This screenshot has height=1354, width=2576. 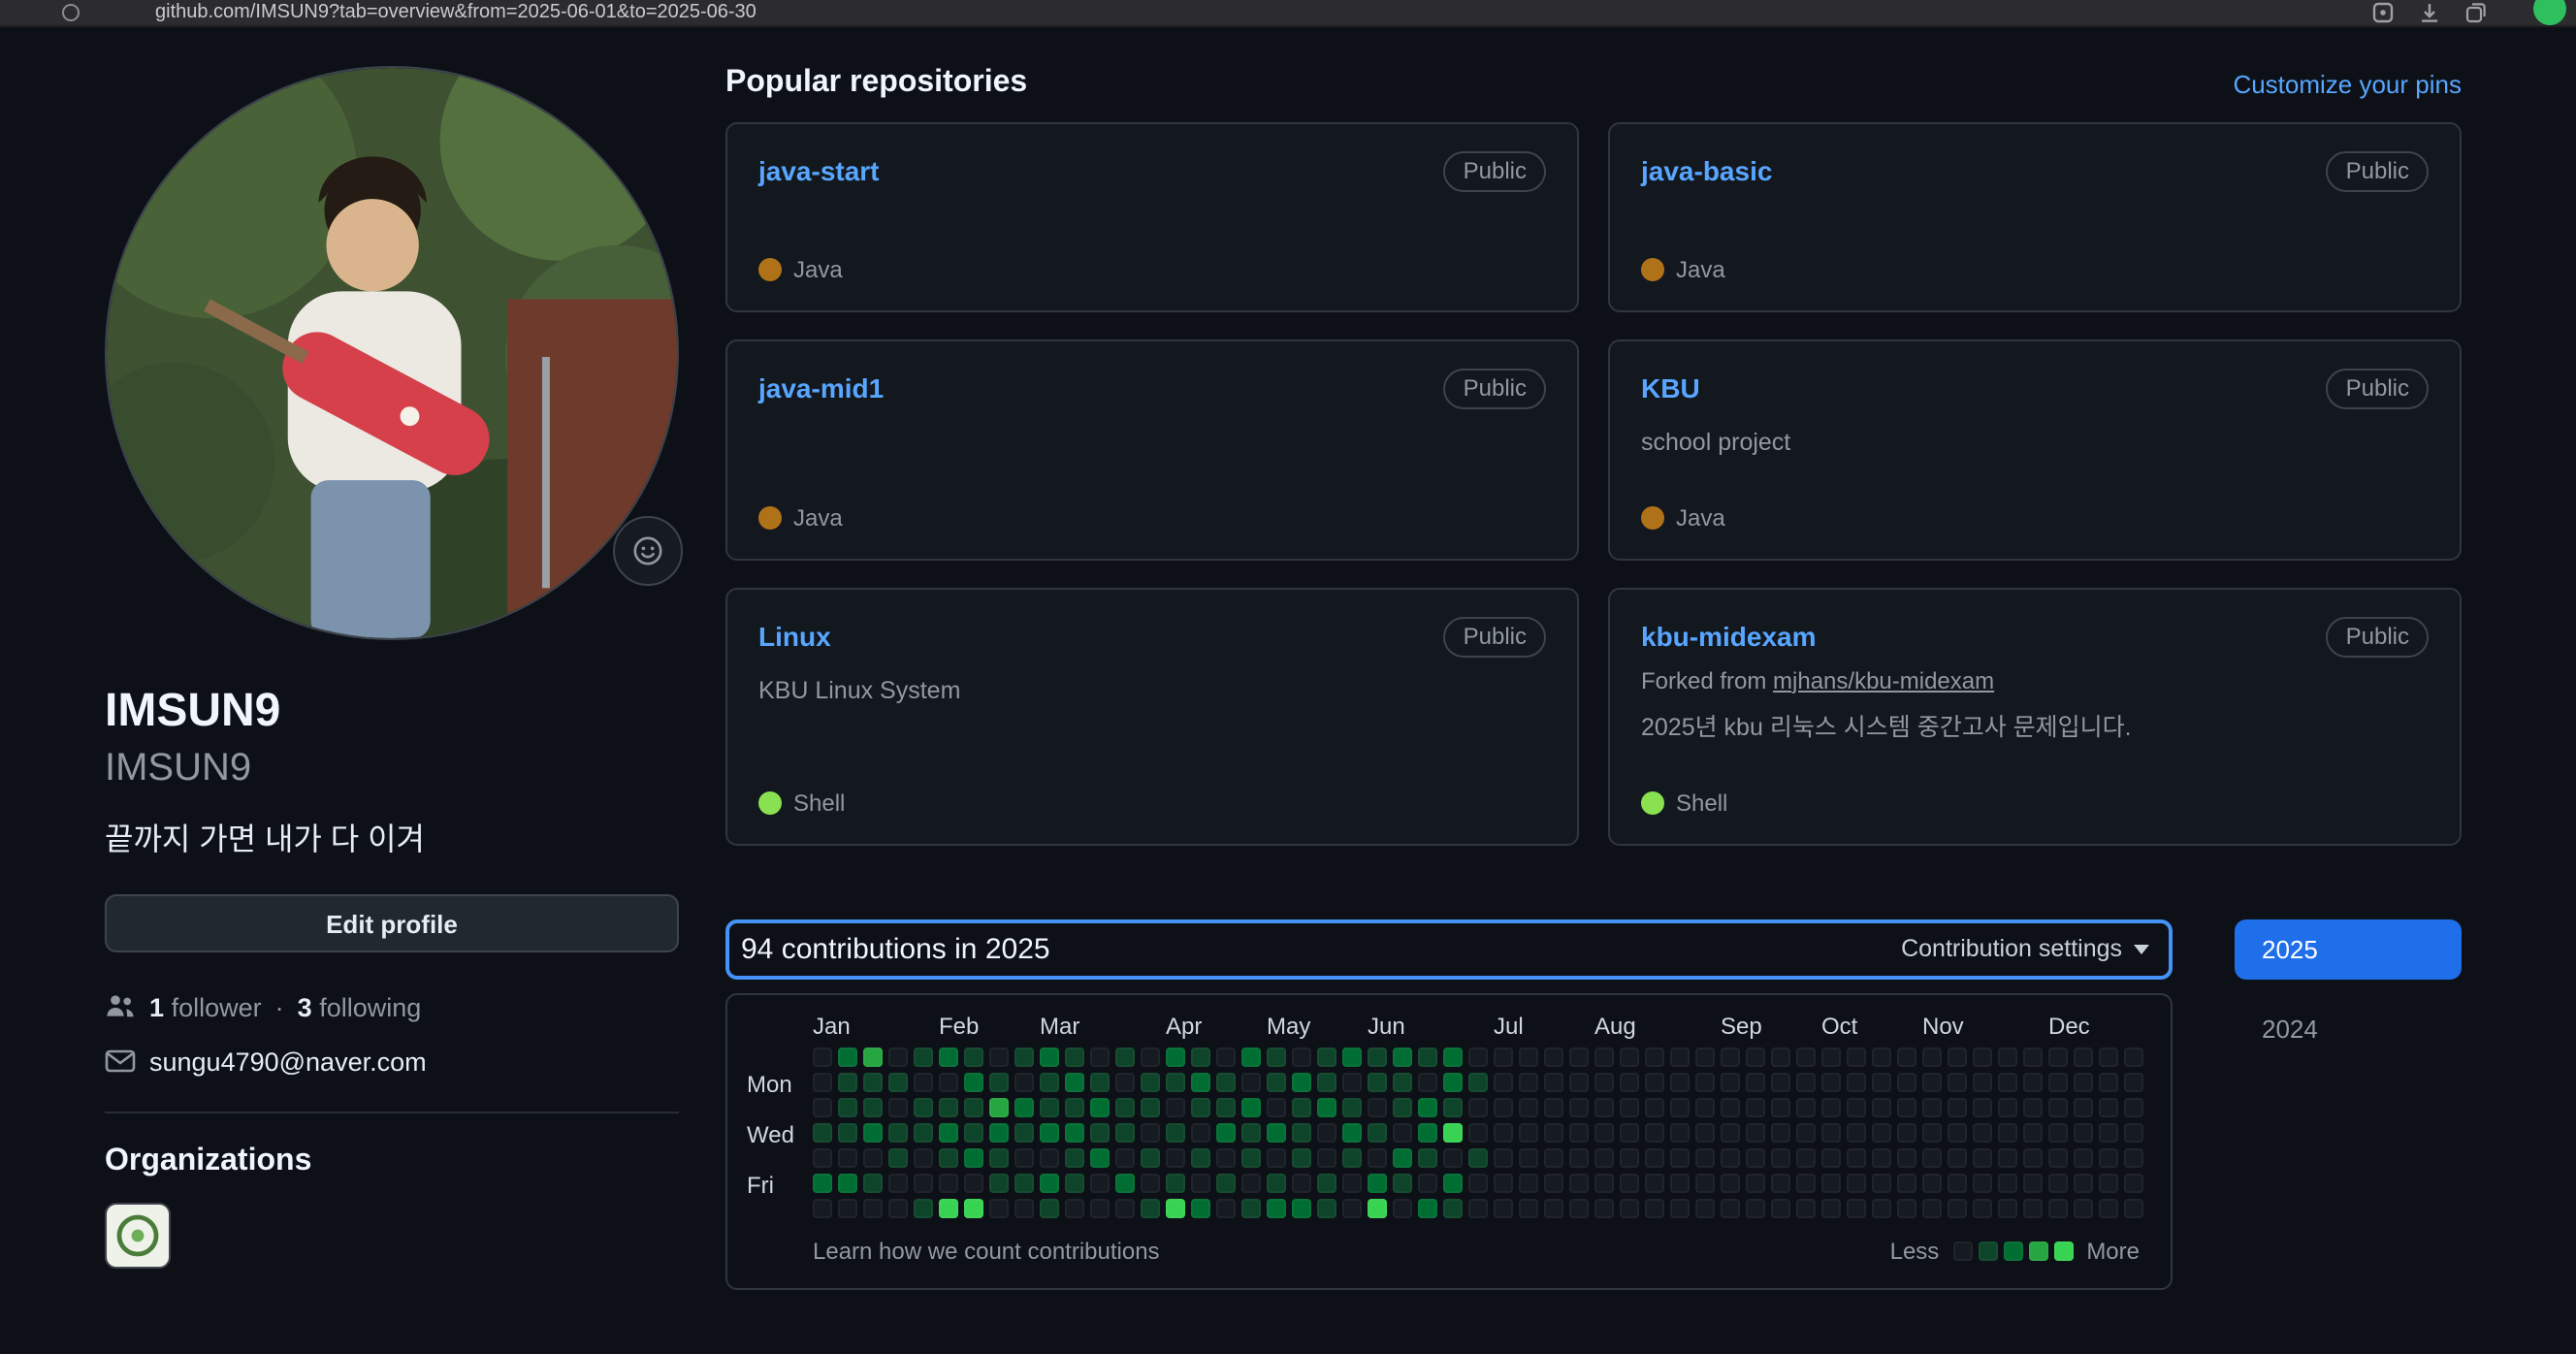 I want to click on browser-profile-icon, so click(x=2549, y=12).